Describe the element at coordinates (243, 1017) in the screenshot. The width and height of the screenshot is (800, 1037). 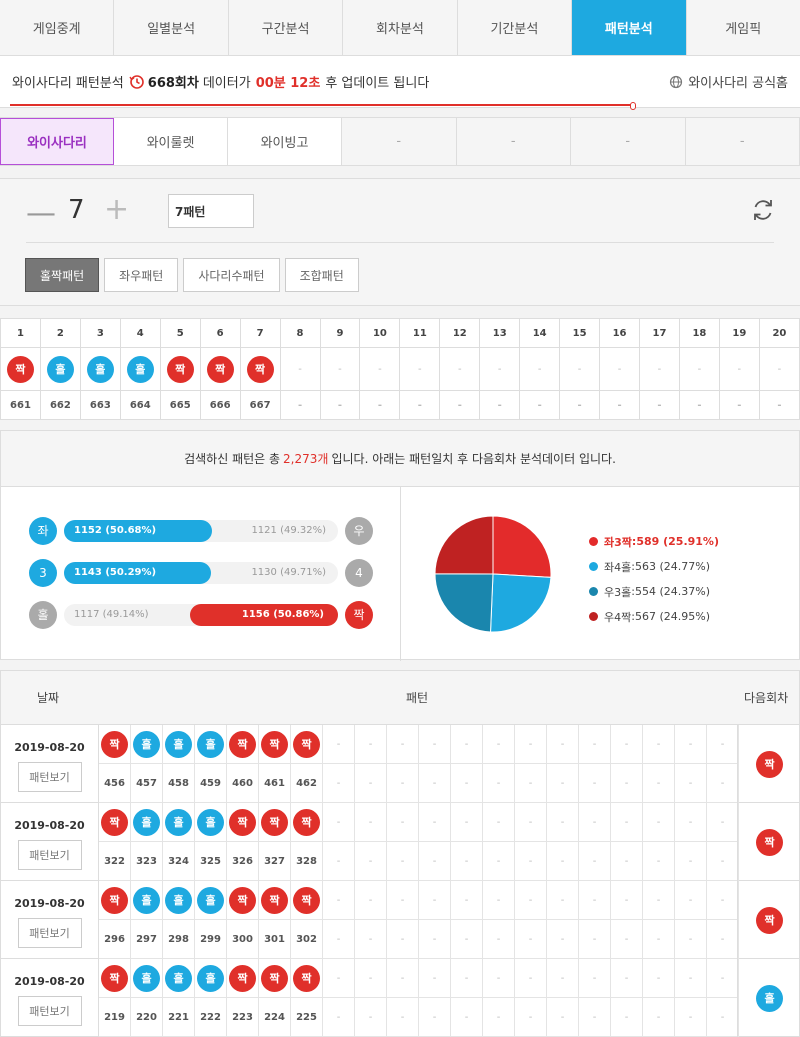
I see `result-round-cell: 223` at that location.